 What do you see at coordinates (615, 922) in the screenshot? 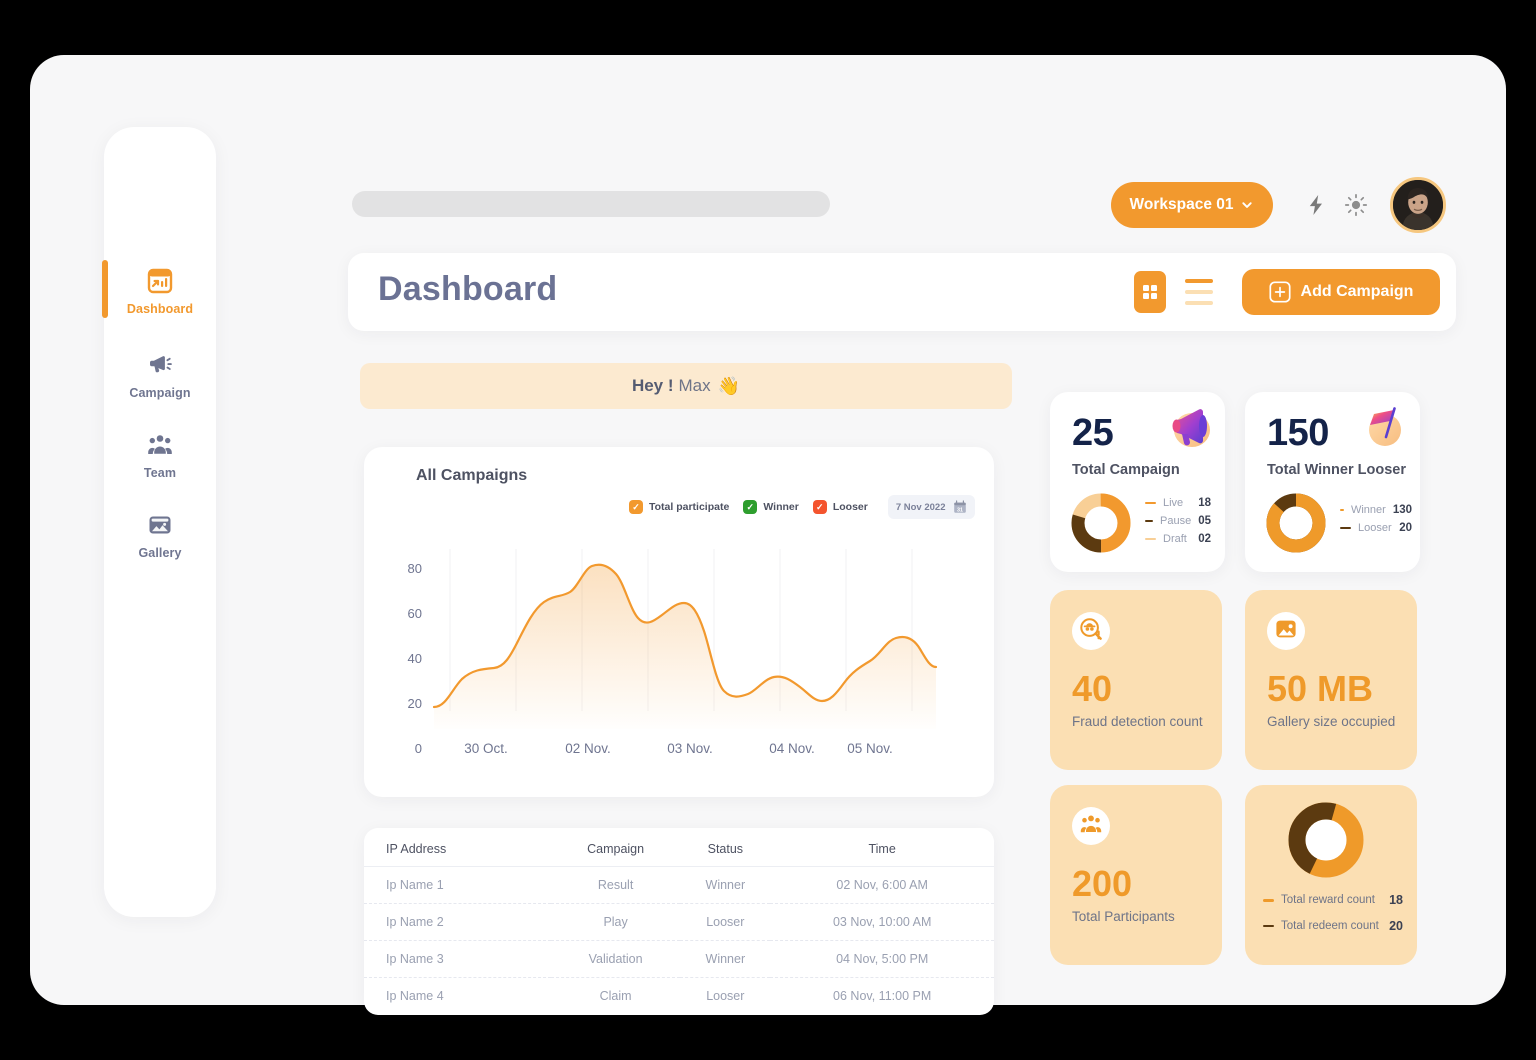
I see `cell-campaign: Play` at bounding box center [615, 922].